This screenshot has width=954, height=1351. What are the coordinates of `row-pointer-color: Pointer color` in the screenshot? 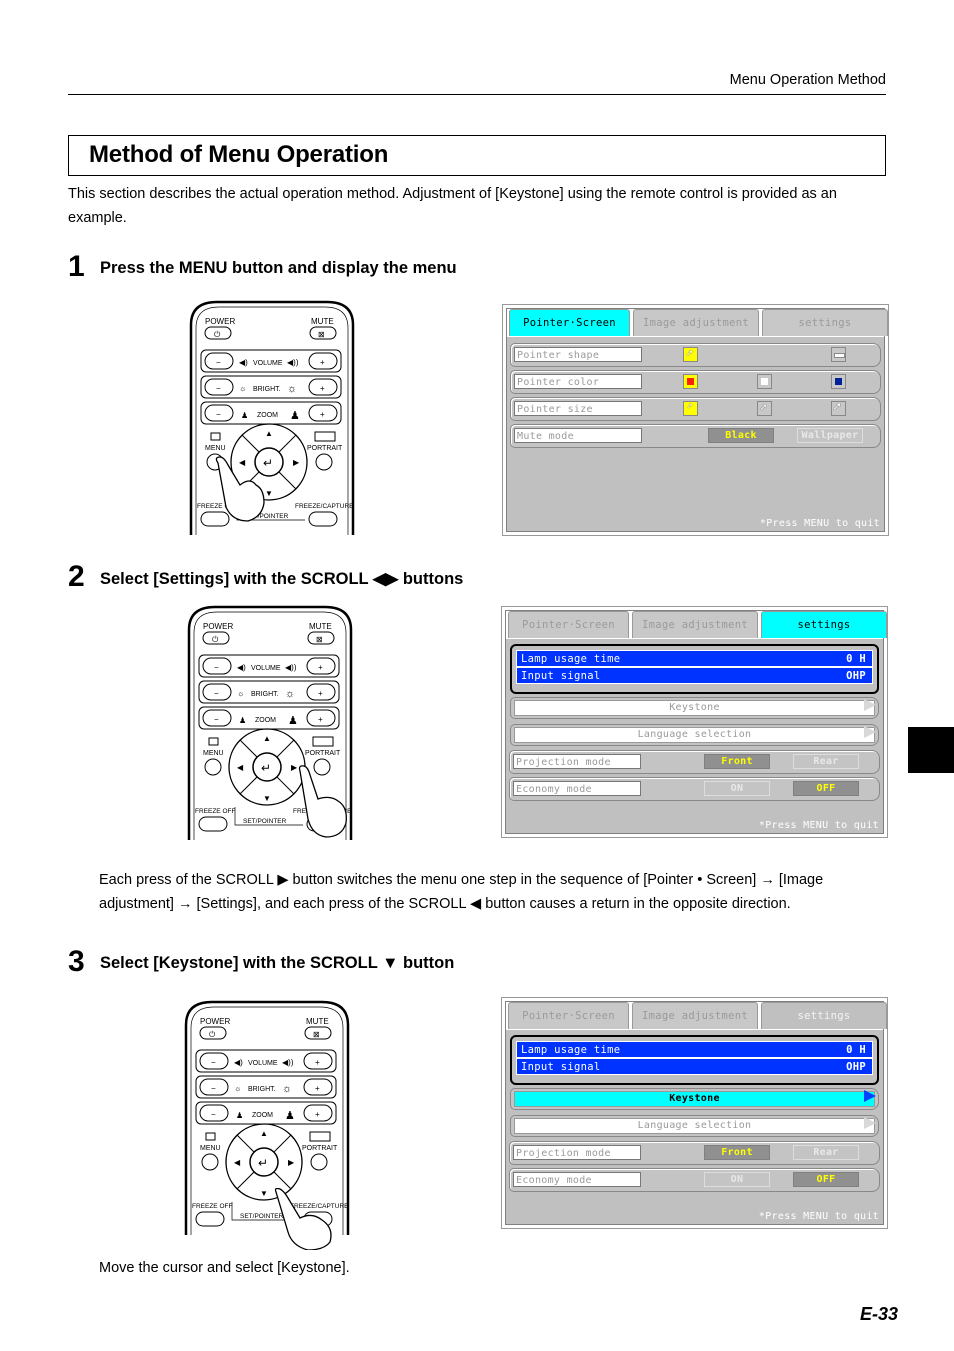 It's located at (695, 382).